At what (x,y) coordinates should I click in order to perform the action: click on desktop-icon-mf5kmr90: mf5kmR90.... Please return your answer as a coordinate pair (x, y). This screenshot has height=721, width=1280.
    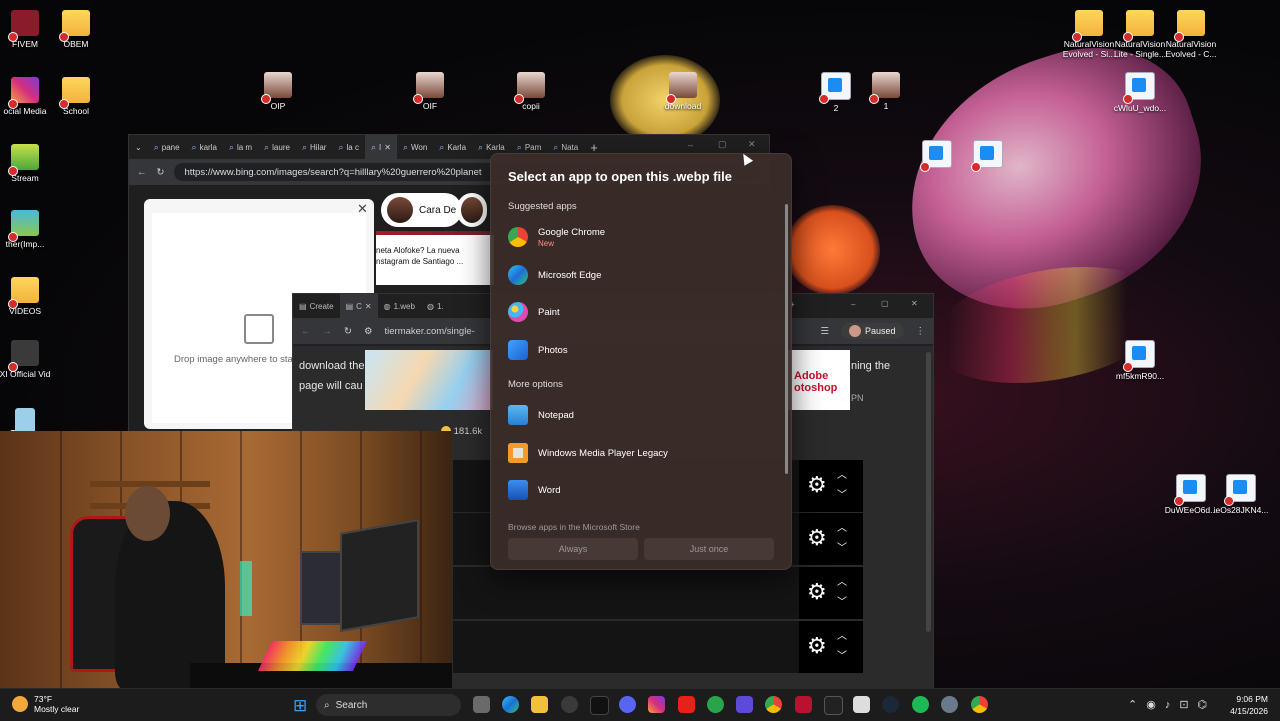
    Looking at the image, I should click on (1140, 360).